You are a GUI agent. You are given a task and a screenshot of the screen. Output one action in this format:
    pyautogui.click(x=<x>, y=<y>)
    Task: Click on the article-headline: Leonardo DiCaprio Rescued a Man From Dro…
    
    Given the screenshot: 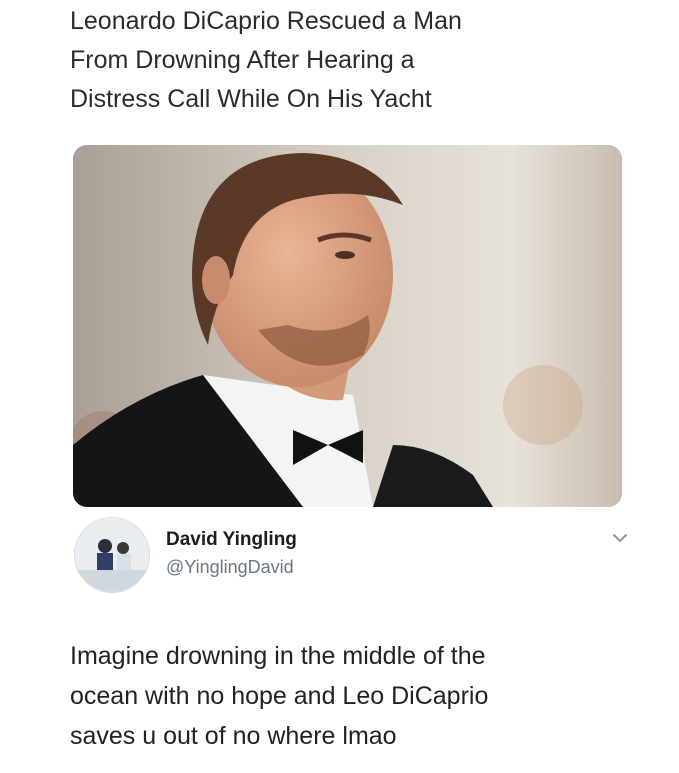 What is the action you would take?
    pyautogui.click(x=350, y=60)
    